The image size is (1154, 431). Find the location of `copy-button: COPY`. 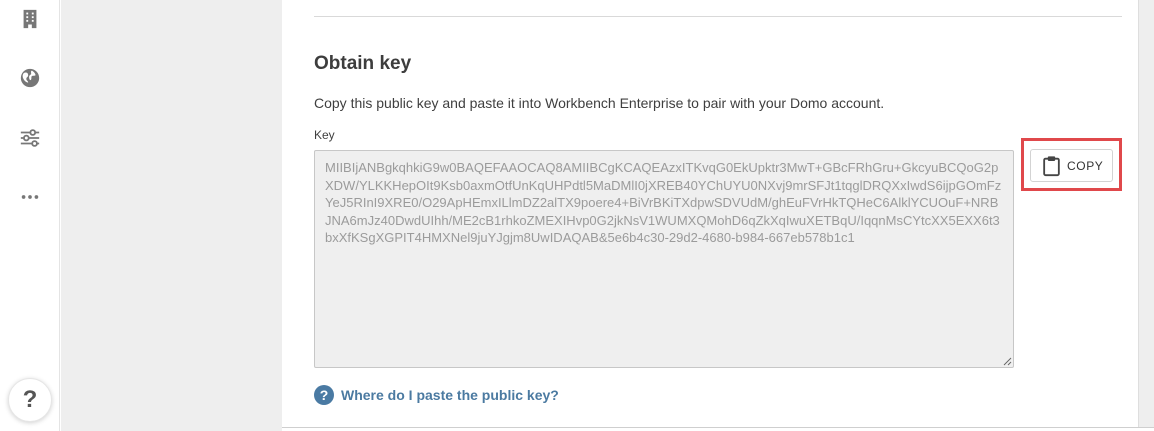

copy-button: COPY is located at coordinates (1071, 165).